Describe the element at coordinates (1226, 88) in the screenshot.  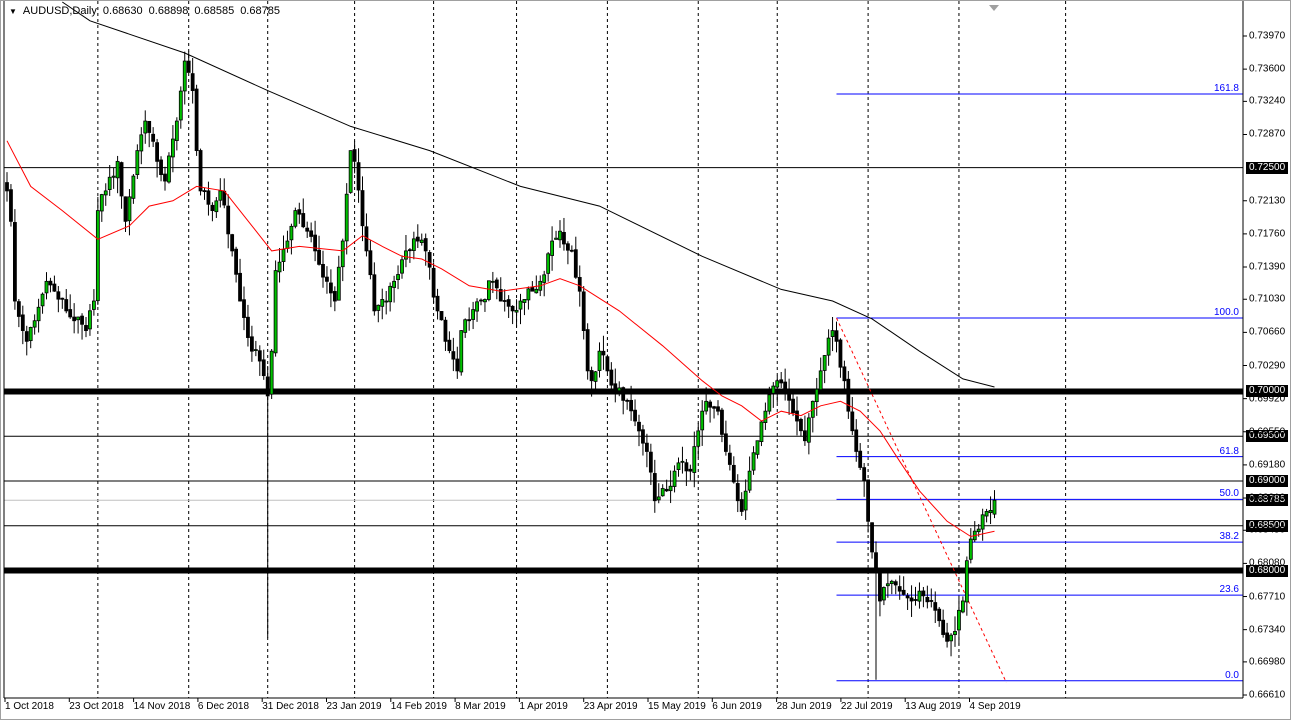
I see `fibonacci-level-label: 161.8` at that location.